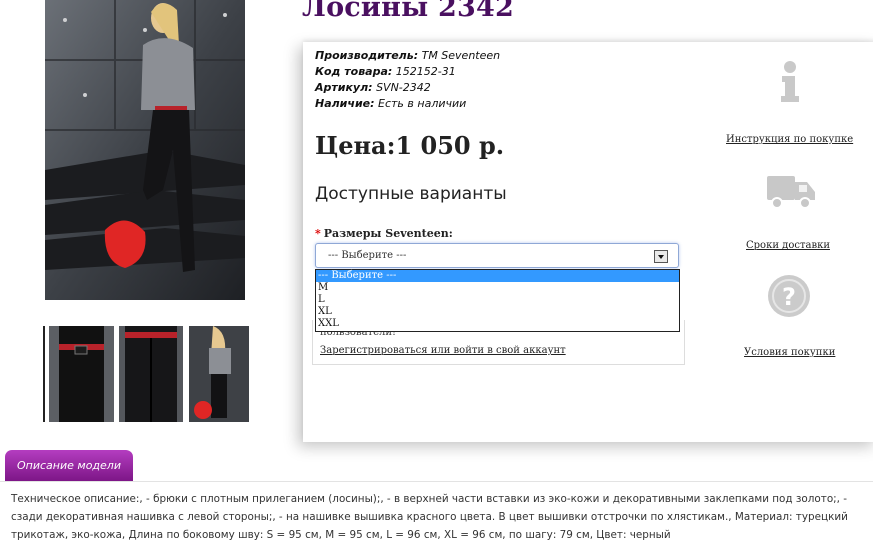 This screenshot has height=553, width=873. I want to click on terms-link: Условия покупки, so click(789, 352).